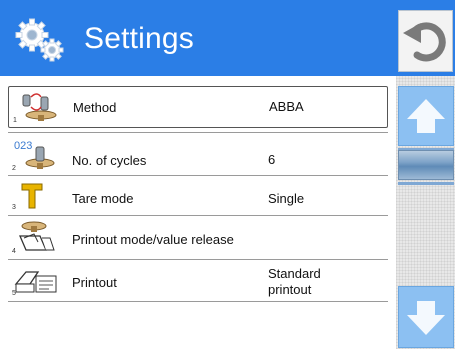 Image resolution: width=455 pixels, height=352 pixels. Describe the element at coordinates (198, 107) in the screenshot. I see `list-item-method: 1 Method ABBA` at that location.